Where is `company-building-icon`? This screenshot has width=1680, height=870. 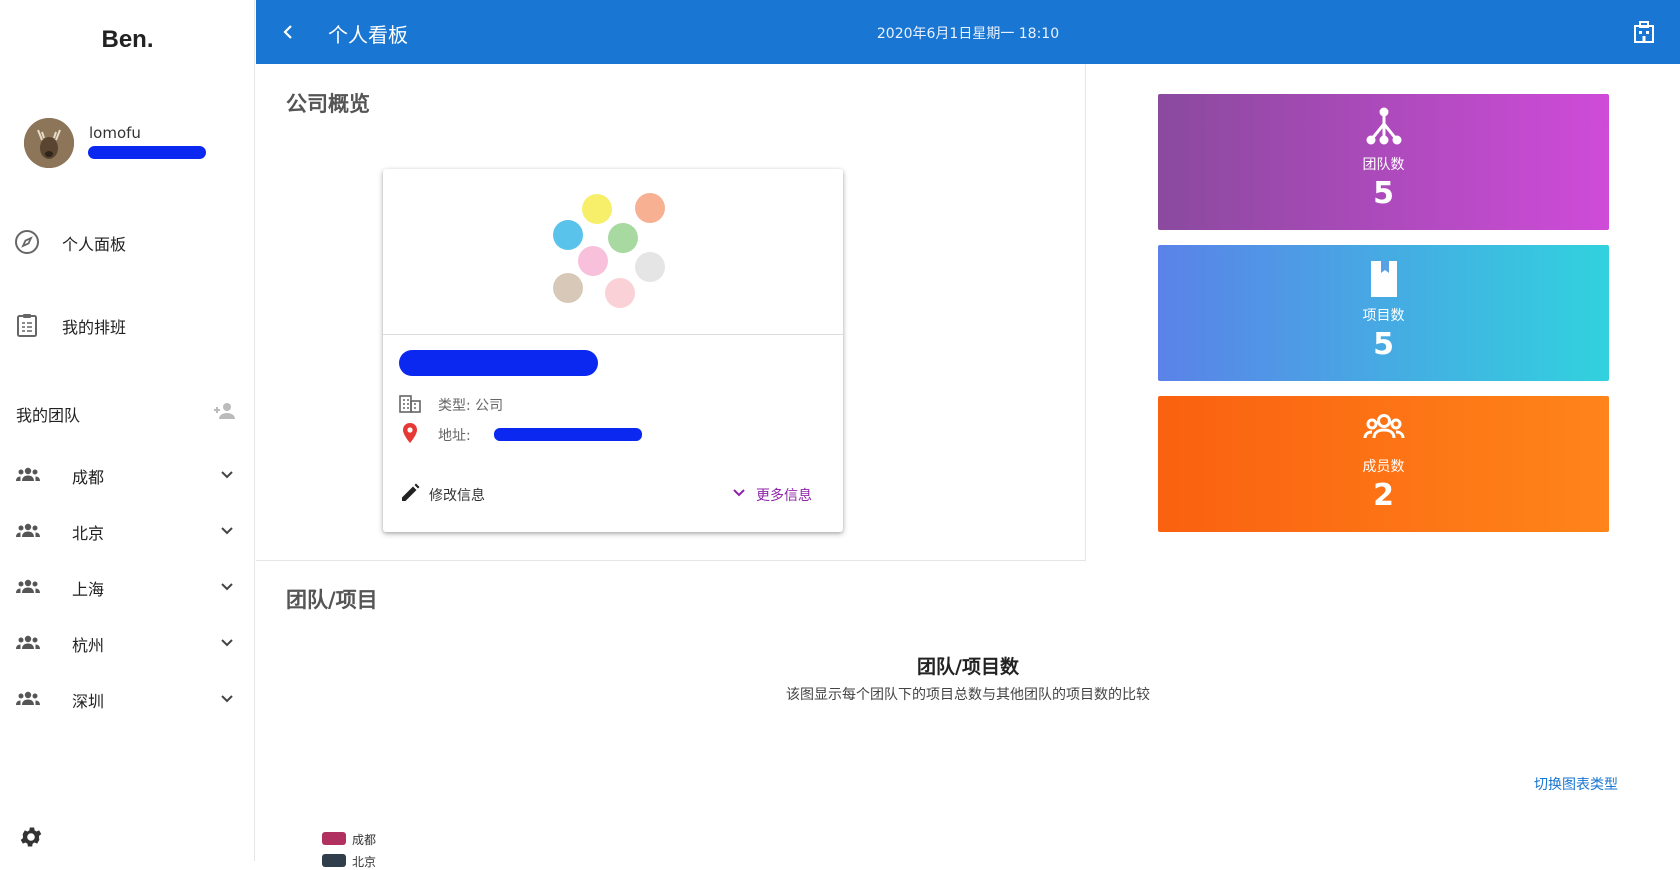
company-building-icon is located at coordinates (1644, 32).